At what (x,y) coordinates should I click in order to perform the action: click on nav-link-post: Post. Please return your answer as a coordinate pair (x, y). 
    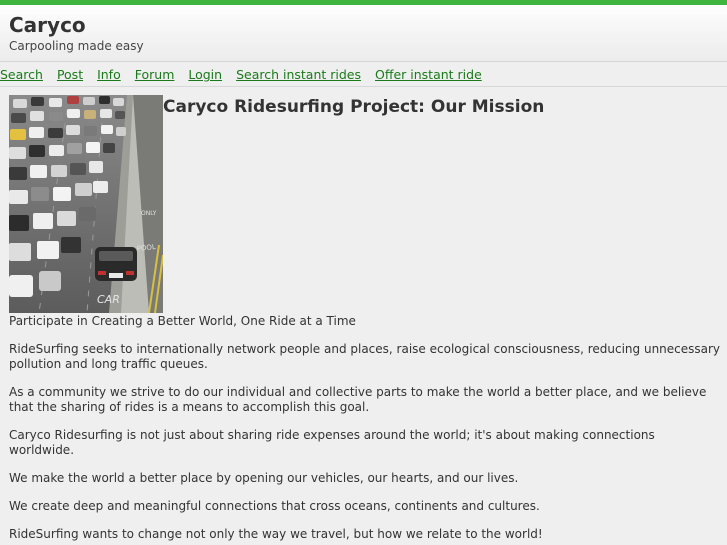
    Looking at the image, I should click on (70, 74).